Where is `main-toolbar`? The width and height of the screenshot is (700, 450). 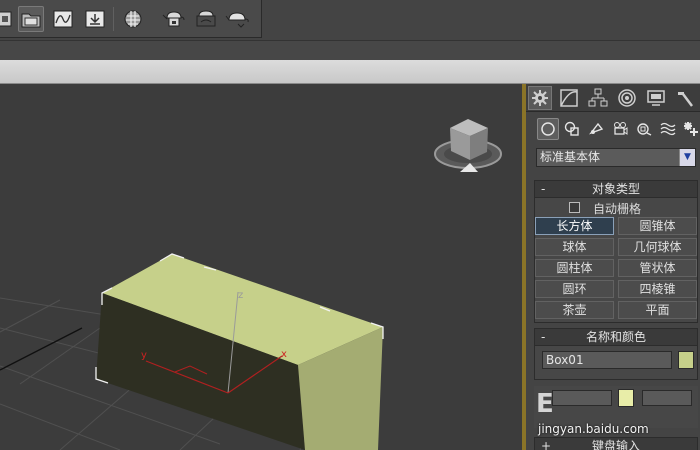
main-toolbar is located at coordinates (350, 20).